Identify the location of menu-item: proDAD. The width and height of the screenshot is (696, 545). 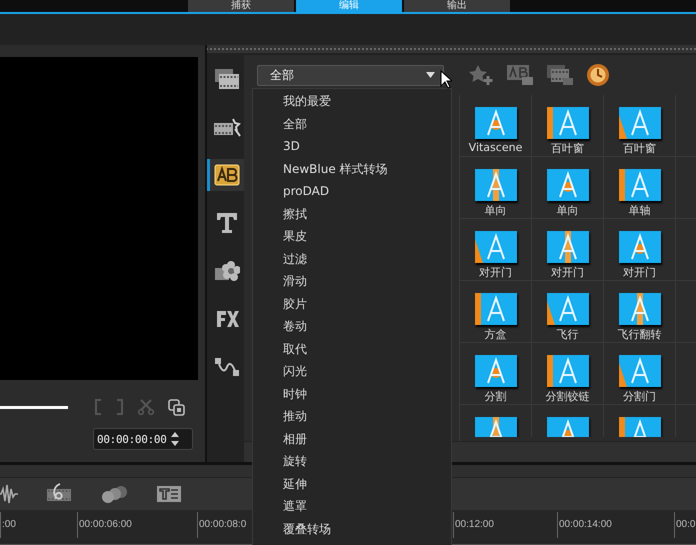
(352, 191).